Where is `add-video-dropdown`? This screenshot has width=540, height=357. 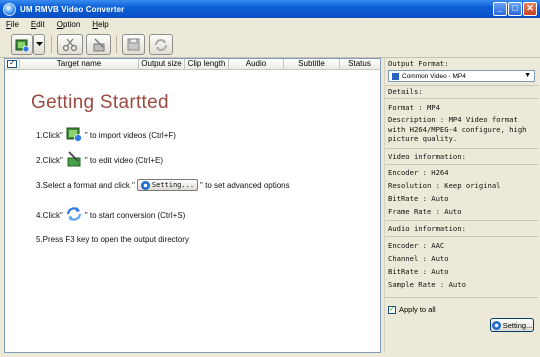
add-video-dropdown is located at coordinates (39, 44).